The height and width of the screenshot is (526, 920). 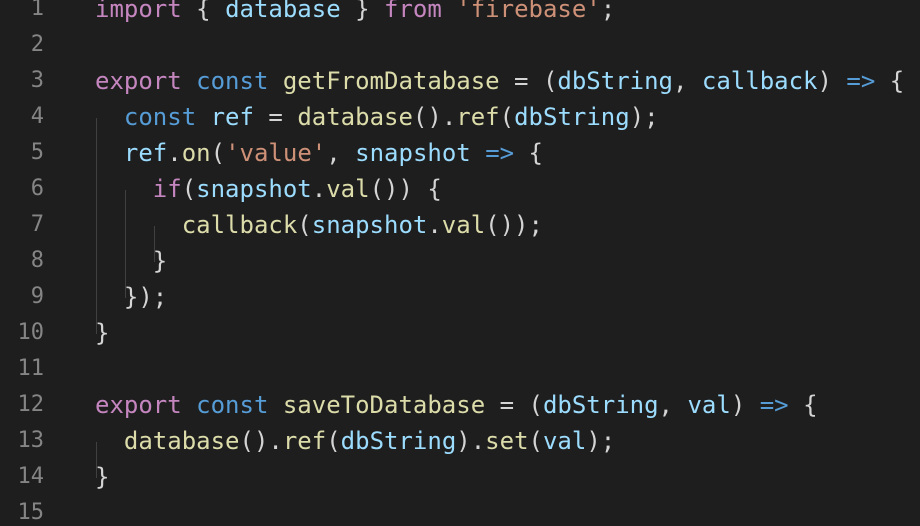 What do you see at coordinates (460, 477) in the screenshot?
I see `code-line: 14}` at bounding box center [460, 477].